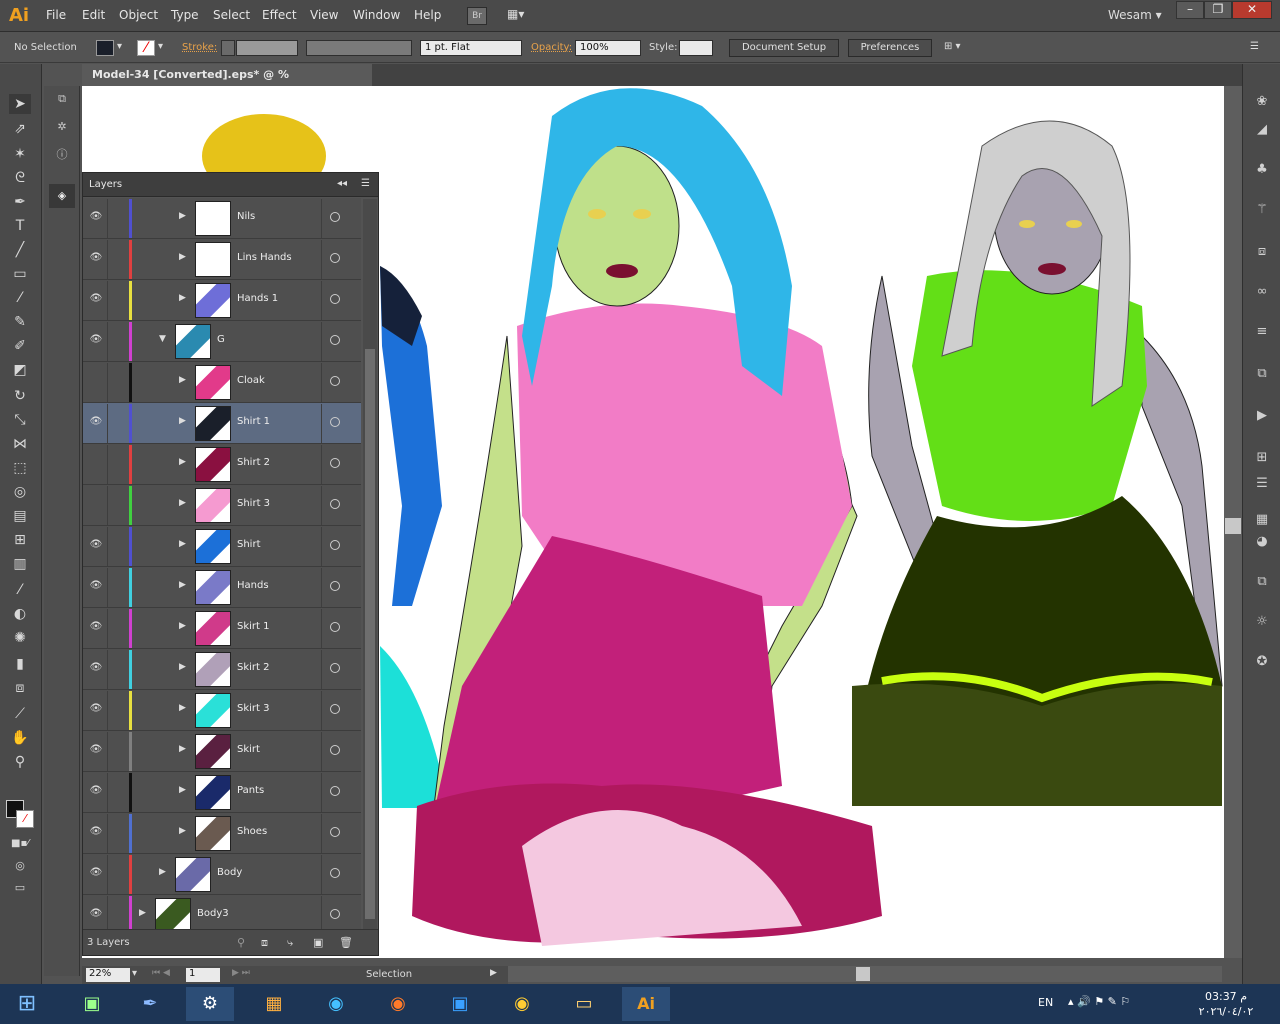 The image size is (1280, 1024). Describe the element at coordinates (20, 396) in the screenshot. I see `rotate-tool-icon: ↻` at that location.